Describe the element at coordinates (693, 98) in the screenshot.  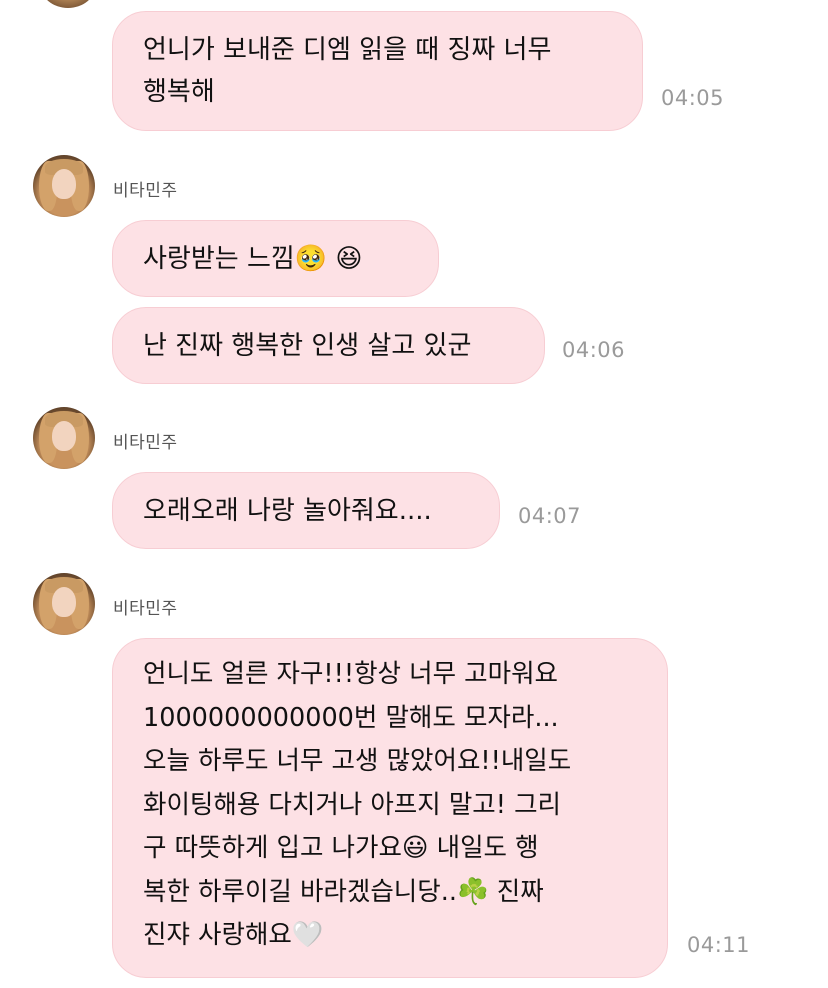
I see `message-time: 04:05` at that location.